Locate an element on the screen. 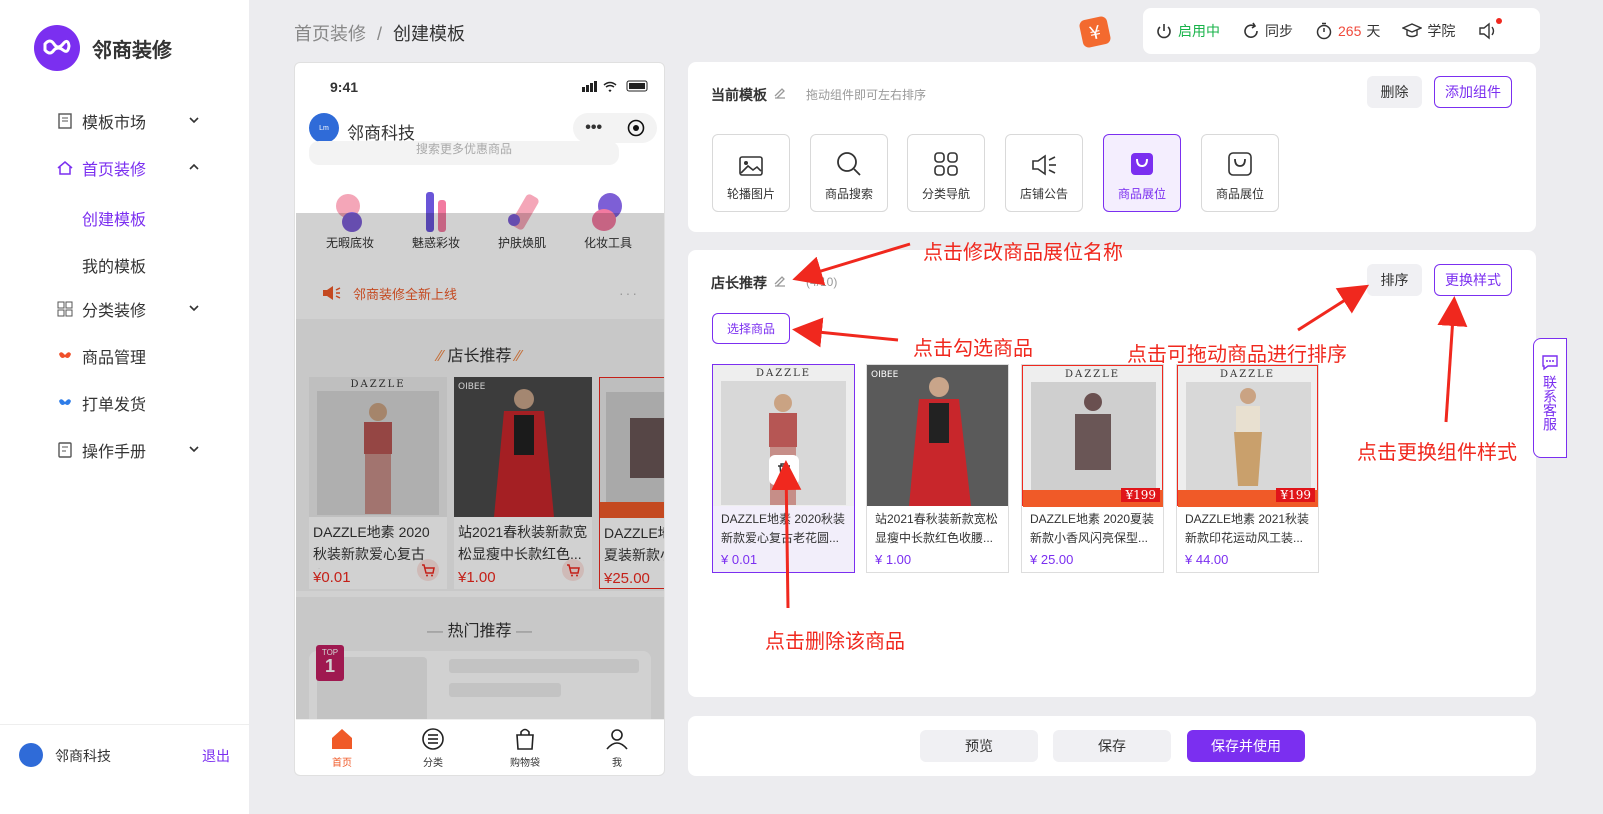 The image size is (1603, 814). arrow-select is located at coordinates (845, 332).